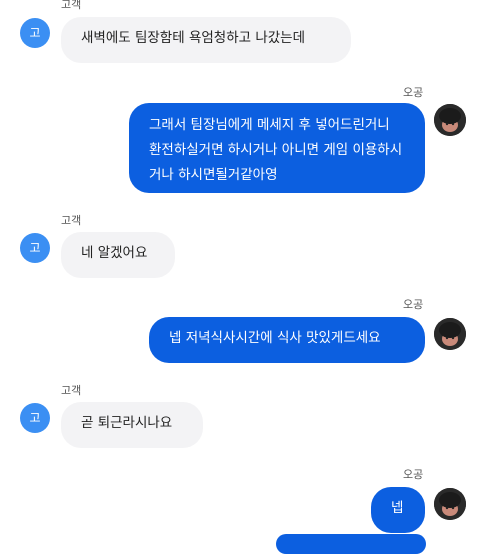  Describe the element at coordinates (206, 40) in the screenshot. I see `message-bubble-incoming: 새벽에도 팀장함테 욕엄청하고 나갔는데` at that location.